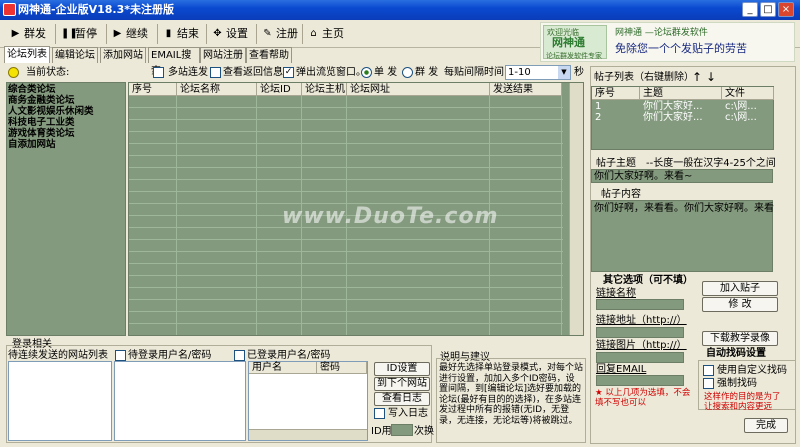  What do you see at coordinates (402, 384) in the screenshot?
I see `next-site-button: 到下个网站` at bounding box center [402, 384].